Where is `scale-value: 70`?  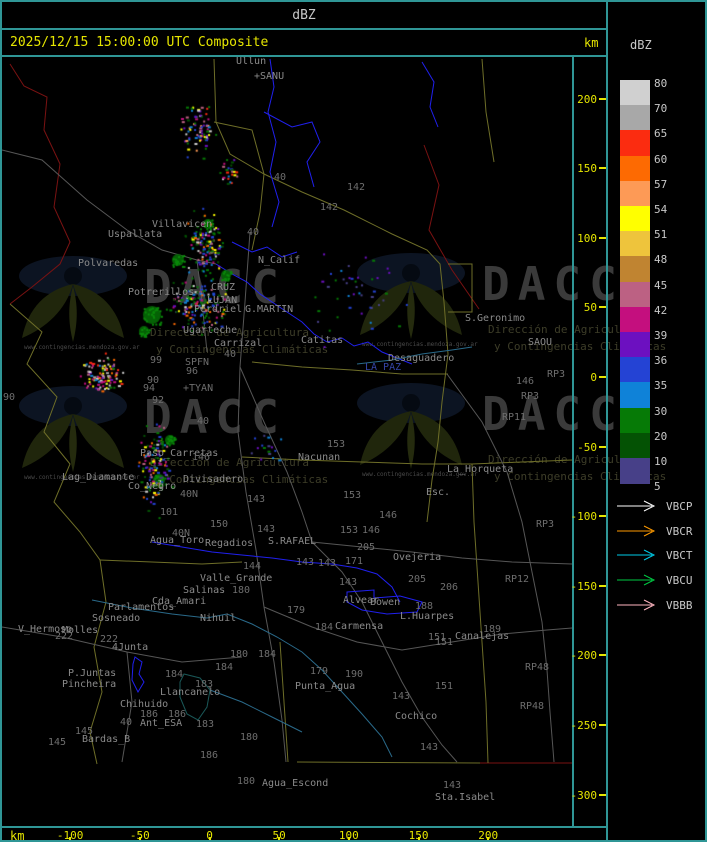 scale-value: 70 is located at coordinates (661, 109).